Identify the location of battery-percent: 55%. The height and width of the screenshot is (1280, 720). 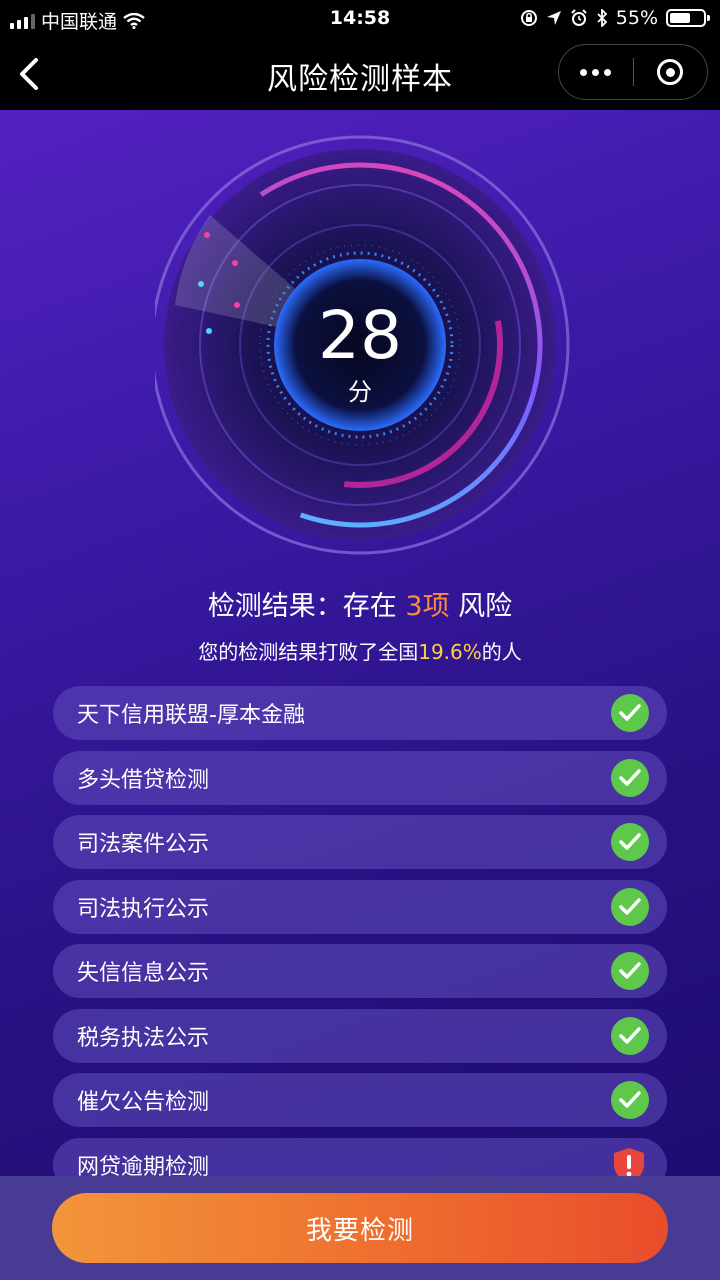
(636, 18).